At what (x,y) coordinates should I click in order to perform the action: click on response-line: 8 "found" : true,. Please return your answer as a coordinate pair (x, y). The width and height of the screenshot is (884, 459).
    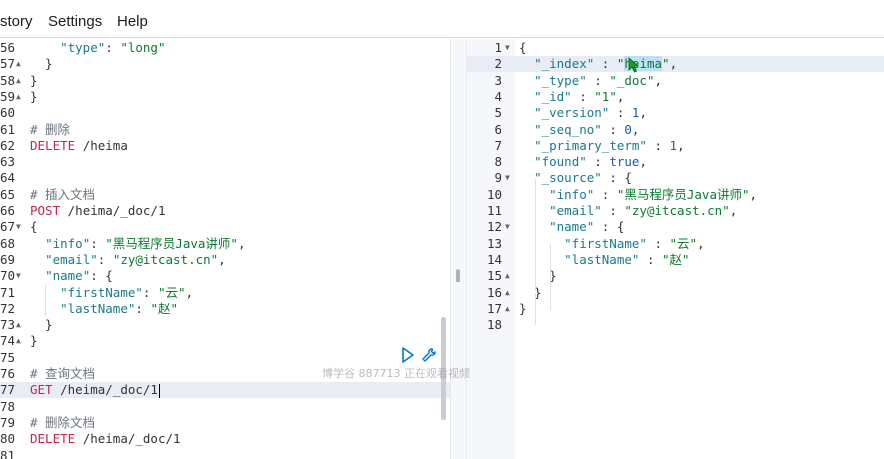
    Looking at the image, I should click on (675, 162).